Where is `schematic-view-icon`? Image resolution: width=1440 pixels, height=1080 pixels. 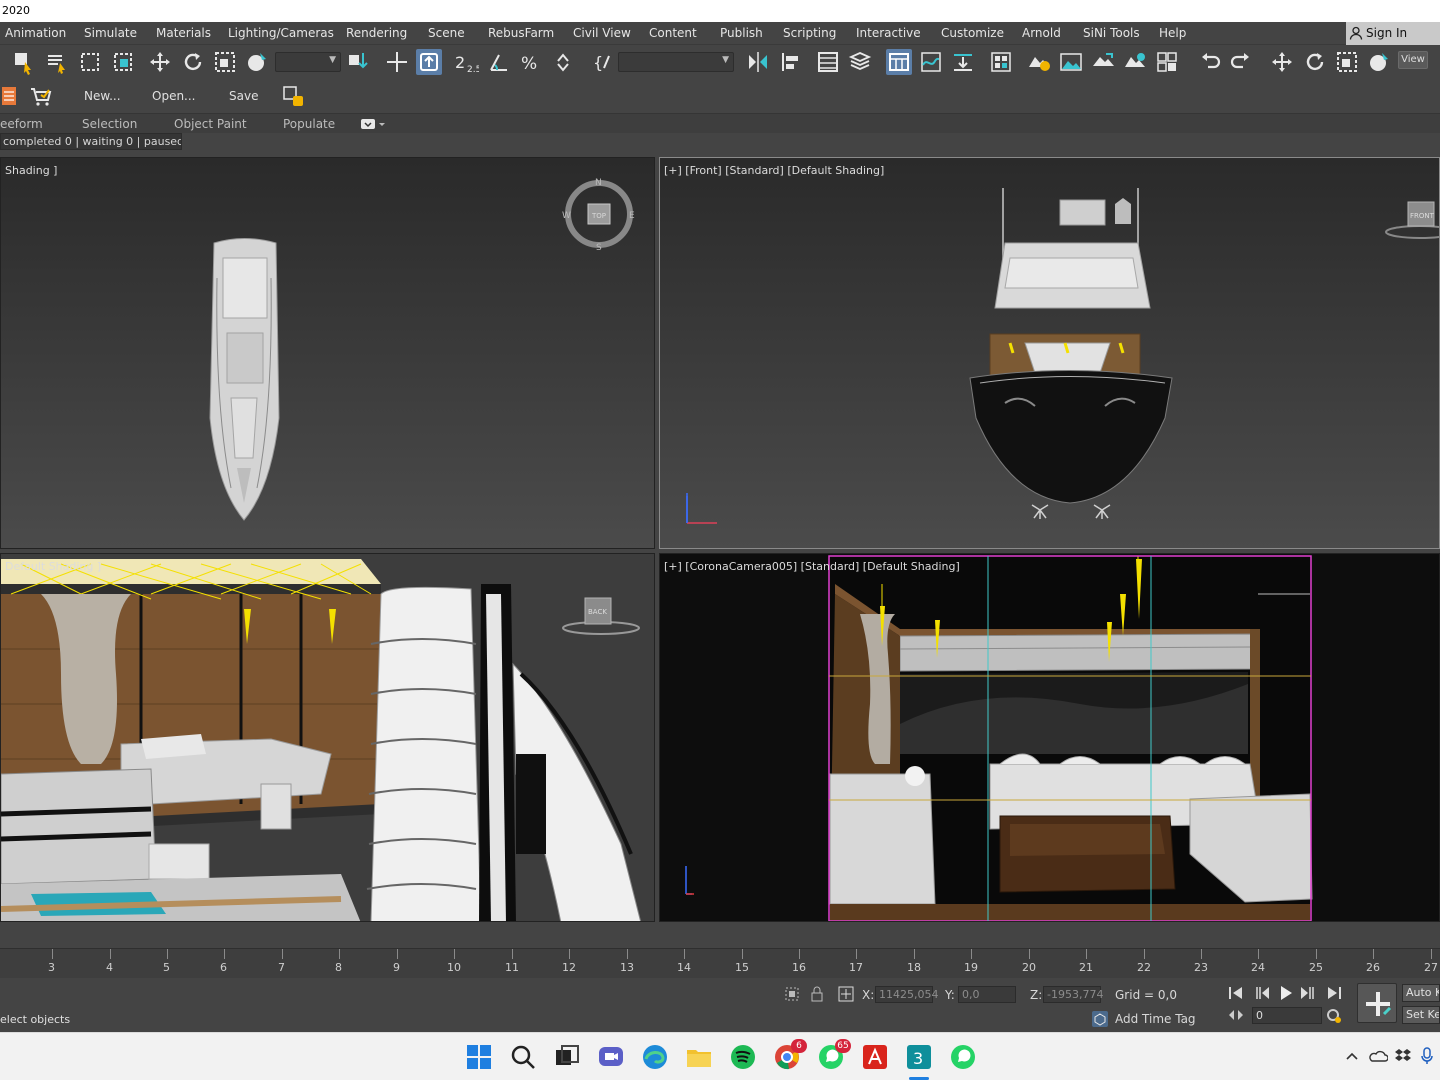
schematic-view-icon is located at coordinates (963, 62).